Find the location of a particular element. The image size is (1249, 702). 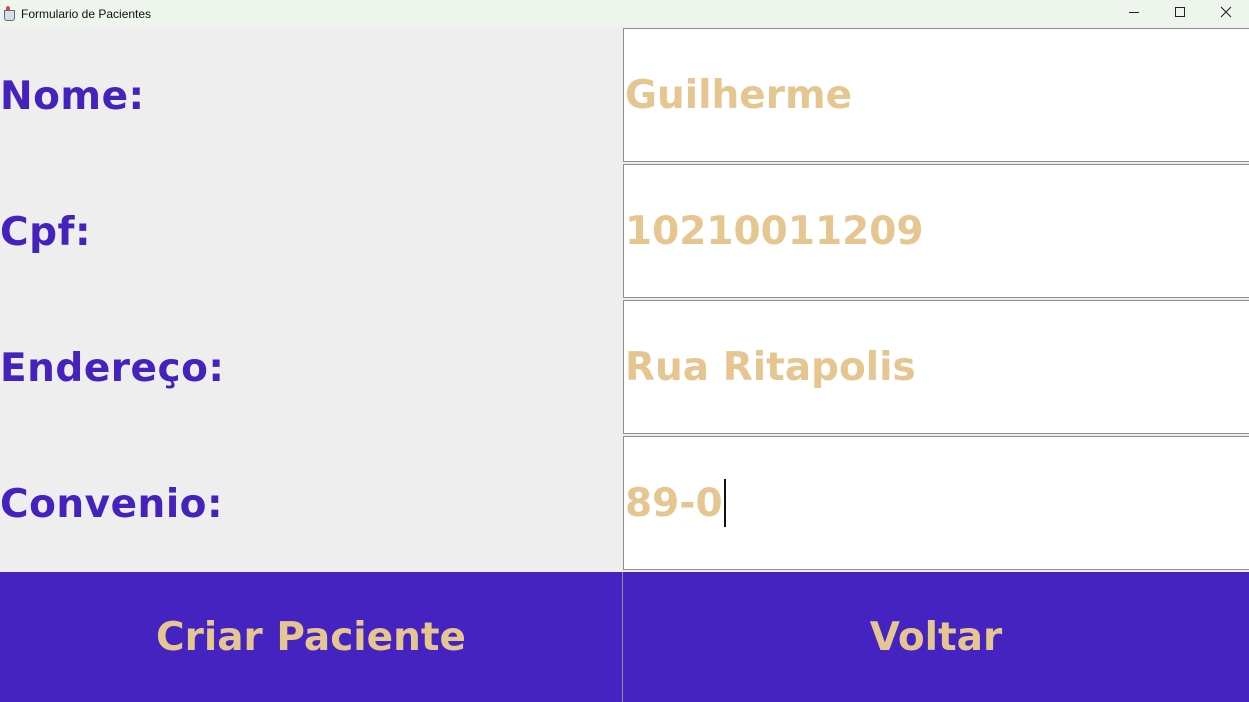

nome-input-value: Guilherme is located at coordinates (739, 95).